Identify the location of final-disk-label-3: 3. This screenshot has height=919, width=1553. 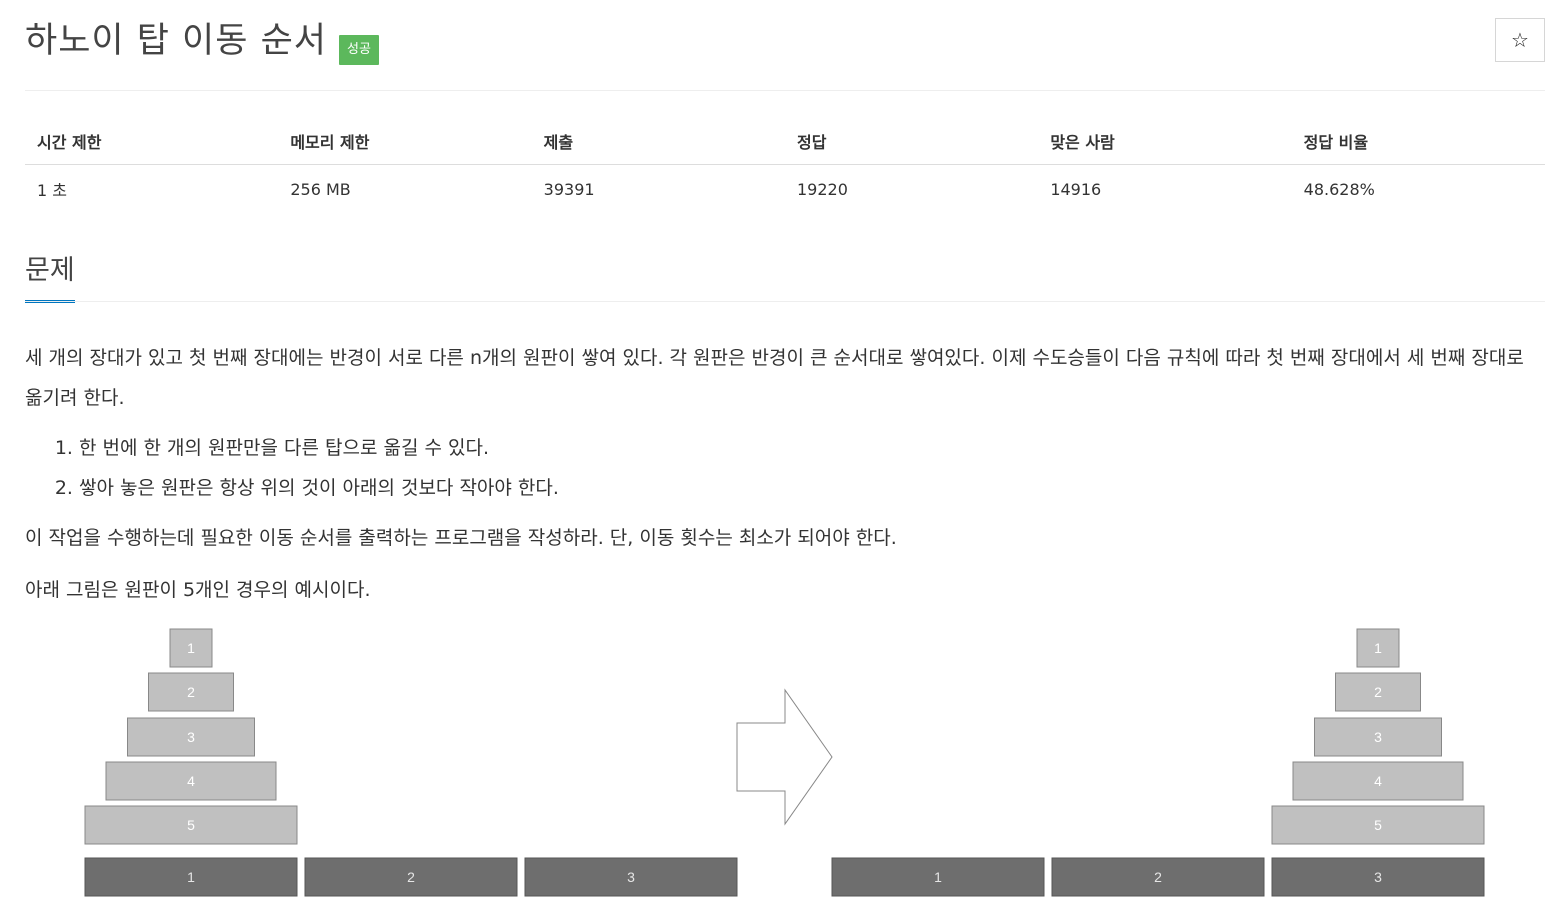
(1378, 737).